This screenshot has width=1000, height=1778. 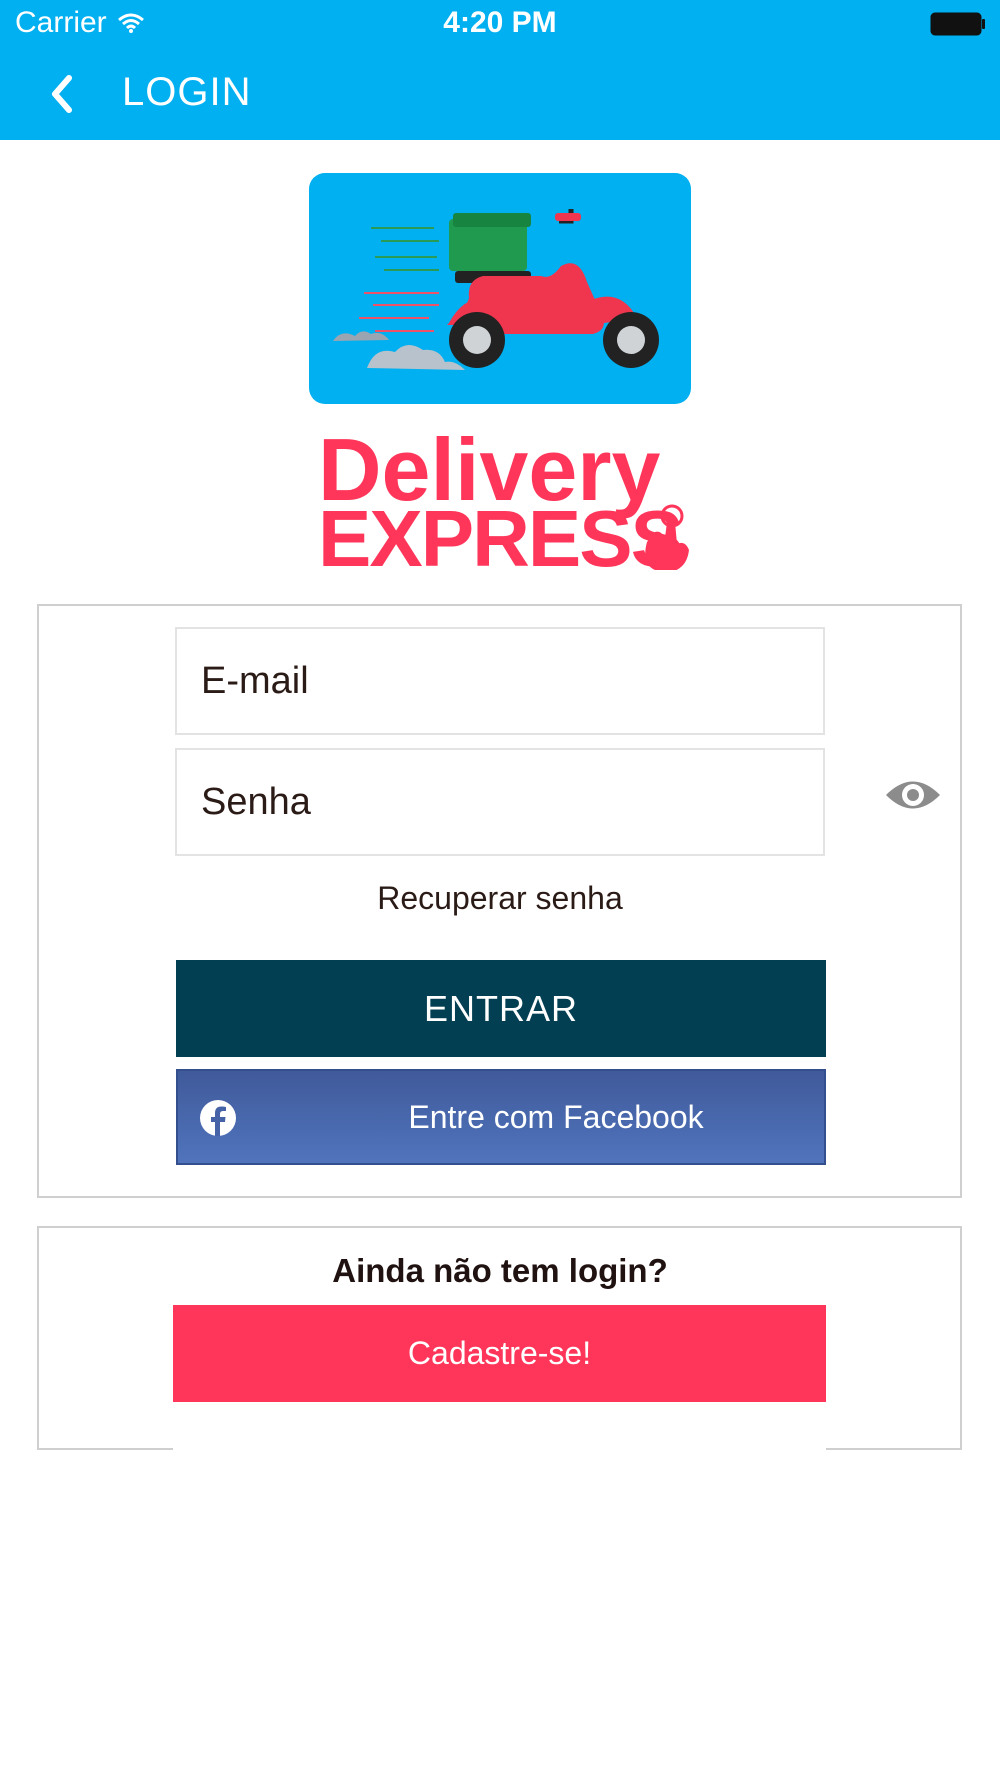 What do you see at coordinates (500, 681) in the screenshot?
I see `email-field: E-mail` at bounding box center [500, 681].